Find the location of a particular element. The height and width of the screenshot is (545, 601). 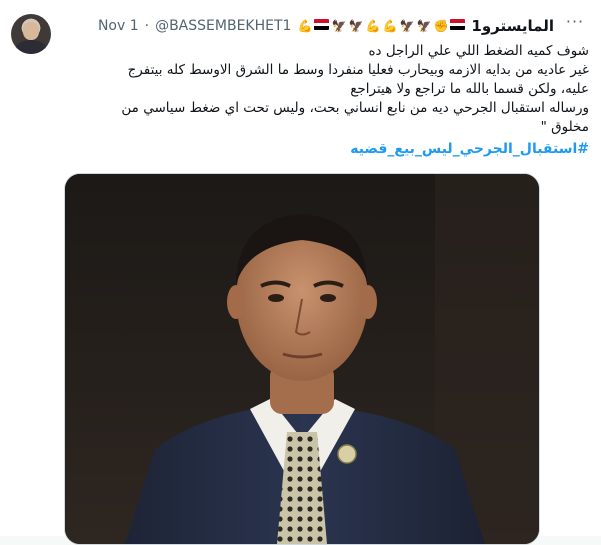

raised-fist-icon: ✊ is located at coordinates (441, 26).